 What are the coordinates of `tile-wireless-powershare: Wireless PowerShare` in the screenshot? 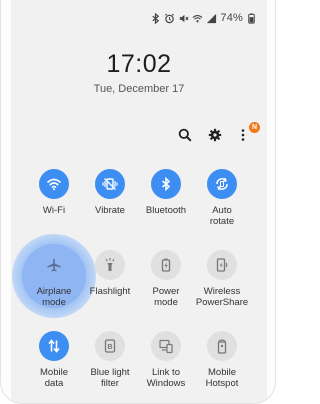 It's located at (222, 279).